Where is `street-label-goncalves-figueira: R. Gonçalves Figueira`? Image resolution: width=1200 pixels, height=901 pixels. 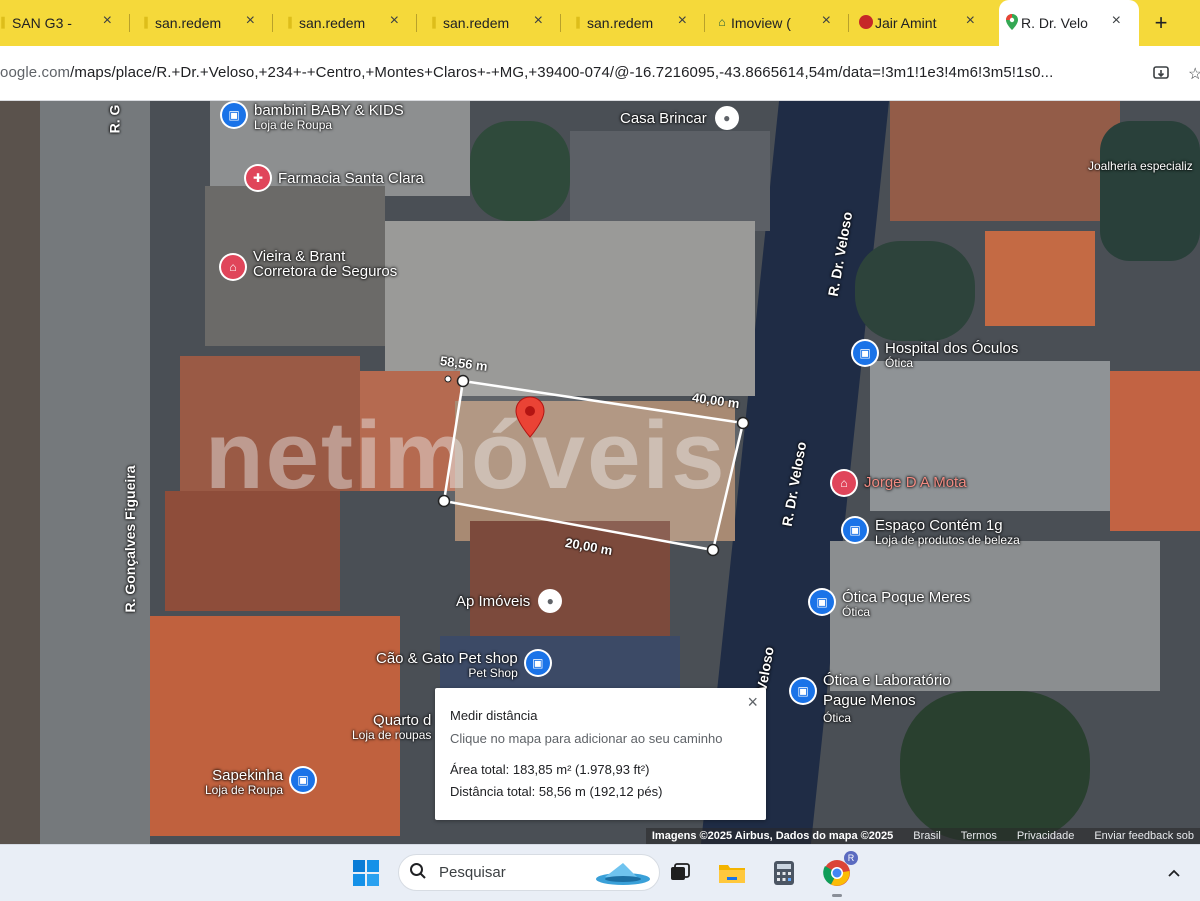 street-label-goncalves-figueira: R. Gonçalves Figueira is located at coordinates (130, 539).